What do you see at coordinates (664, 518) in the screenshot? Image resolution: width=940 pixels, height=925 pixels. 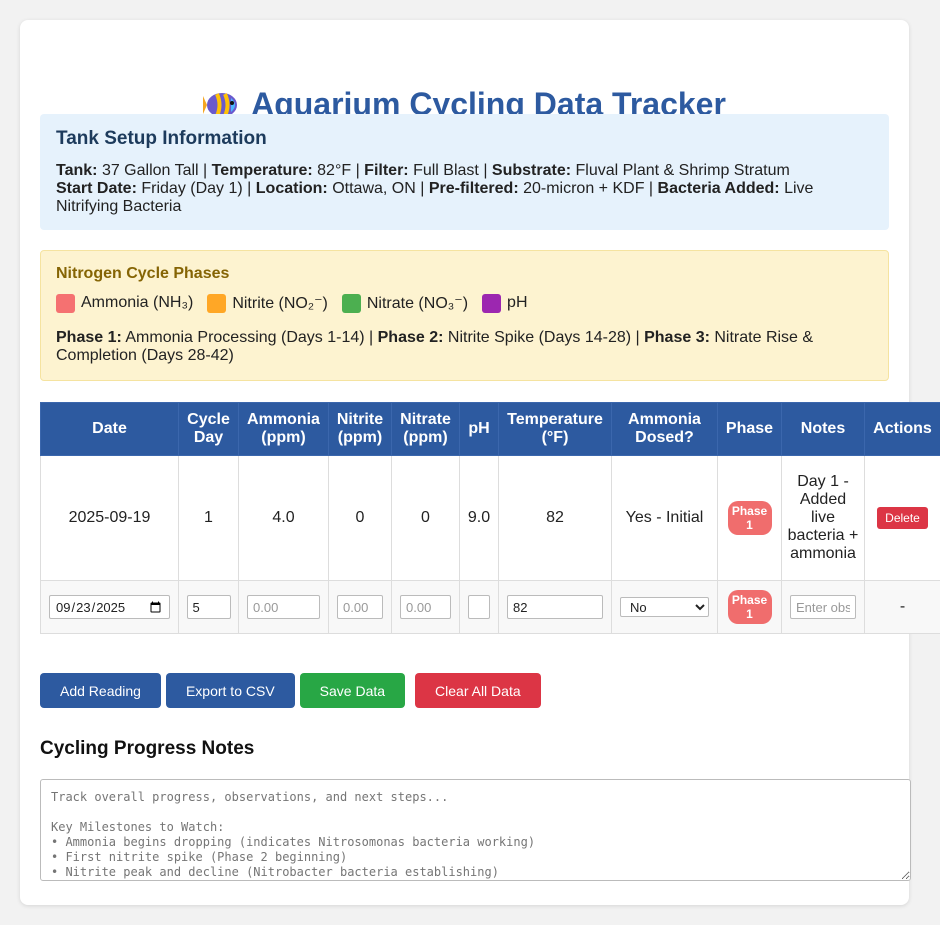 I see `cell-dosed: Yes - Initial` at bounding box center [664, 518].